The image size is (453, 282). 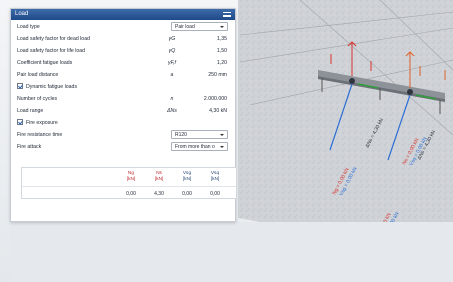 What do you see at coordinates (40, 135) in the screenshot?
I see `row-label: Fire resistance time` at bounding box center [40, 135].